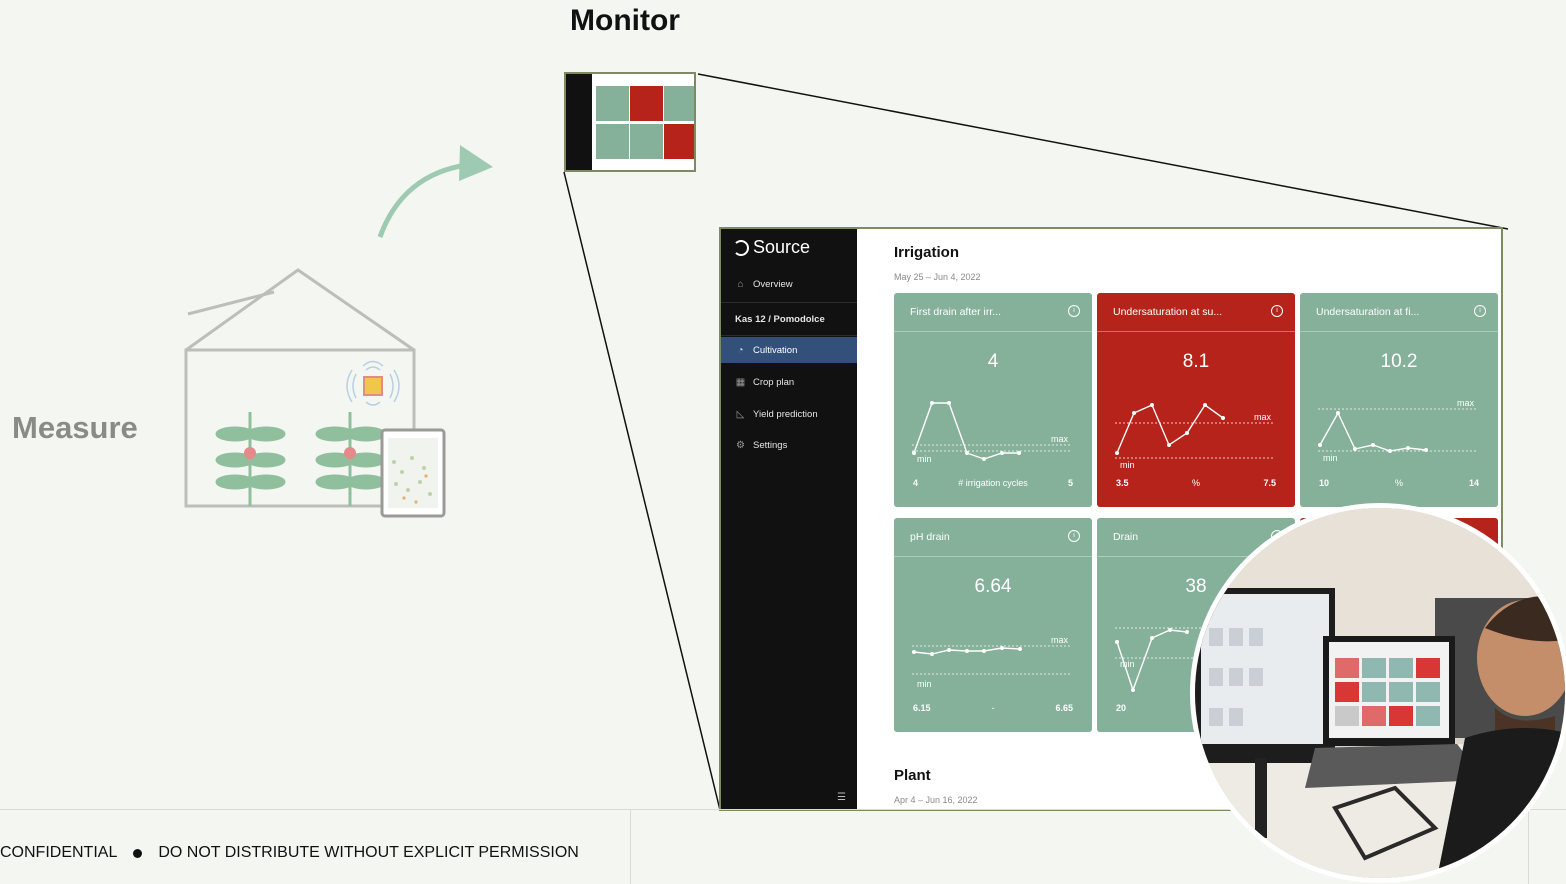 The width and height of the screenshot is (1566, 884). What do you see at coordinates (740, 350) in the screenshot?
I see `gauge-icon: ◔` at bounding box center [740, 350].